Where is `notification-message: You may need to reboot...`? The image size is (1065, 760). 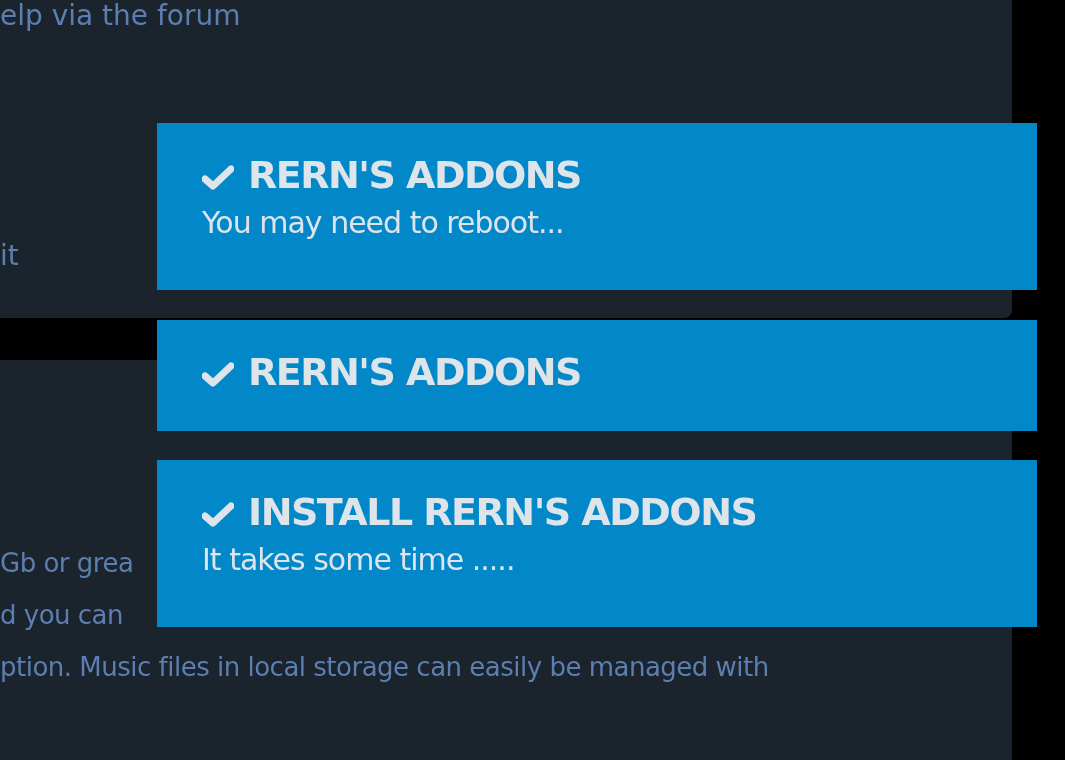 notification-message: You may need to reboot... is located at coordinates (383, 223).